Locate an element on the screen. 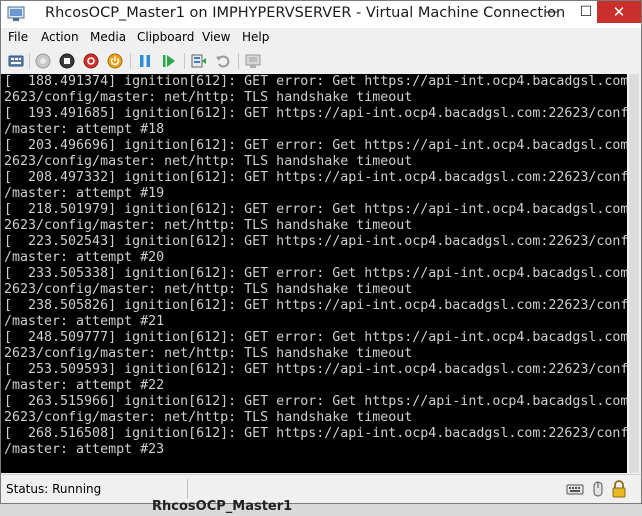 The image size is (642, 516). vm-connection-app-icon is located at coordinates (16, 13).